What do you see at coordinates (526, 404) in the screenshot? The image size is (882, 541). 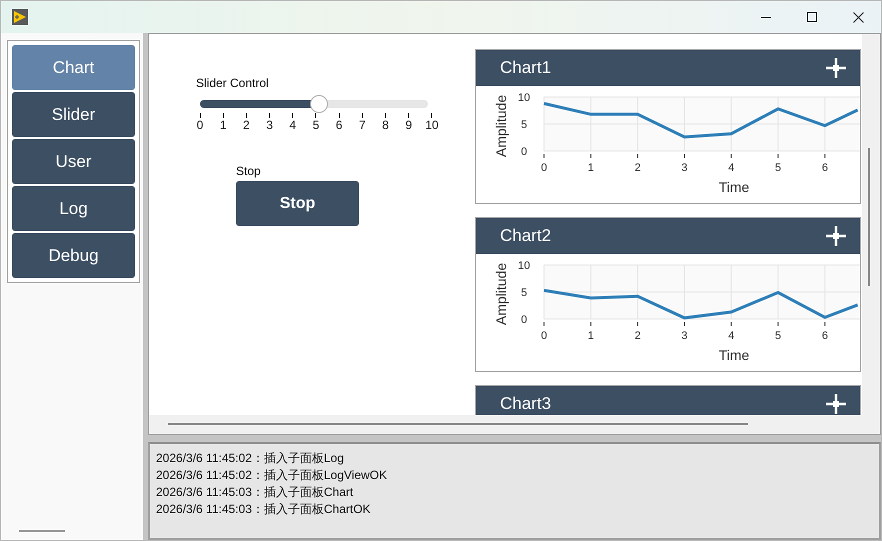 I see `chart-title: Chart3` at bounding box center [526, 404].